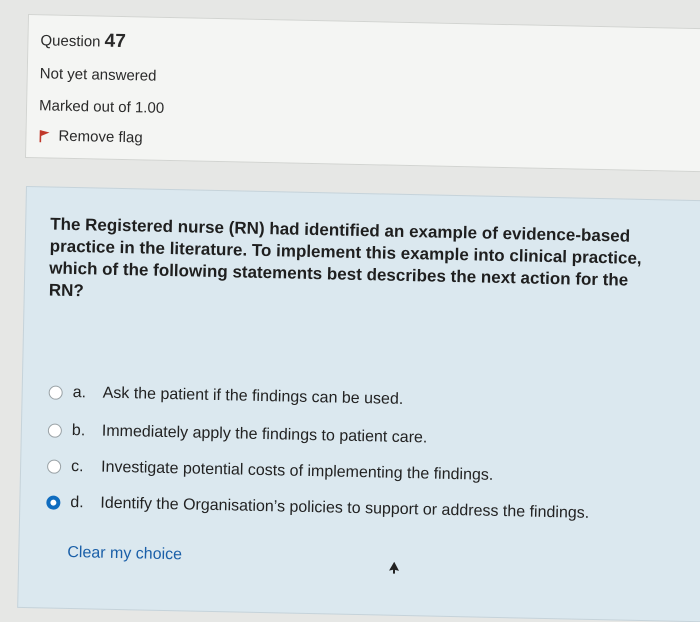 The width and height of the screenshot is (700, 622). I want to click on clear-choice-link: Clear my choice, so click(124, 554).